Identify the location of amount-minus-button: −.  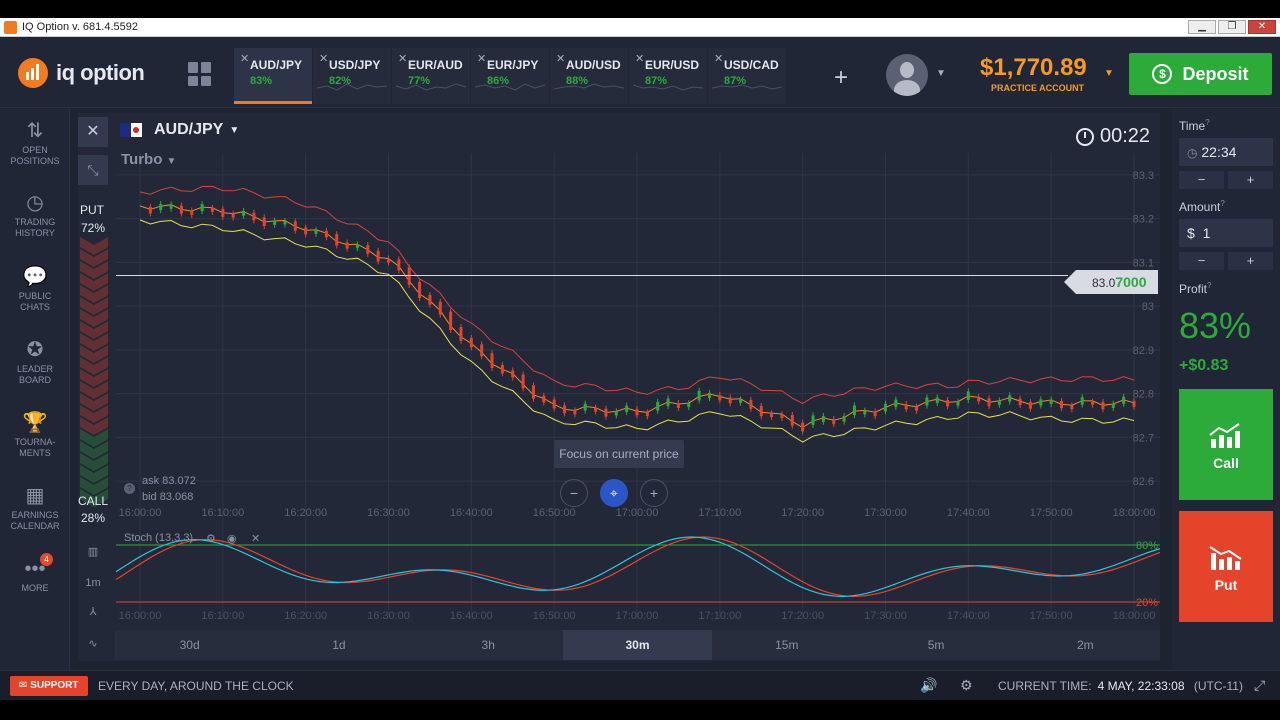
(1201, 261).